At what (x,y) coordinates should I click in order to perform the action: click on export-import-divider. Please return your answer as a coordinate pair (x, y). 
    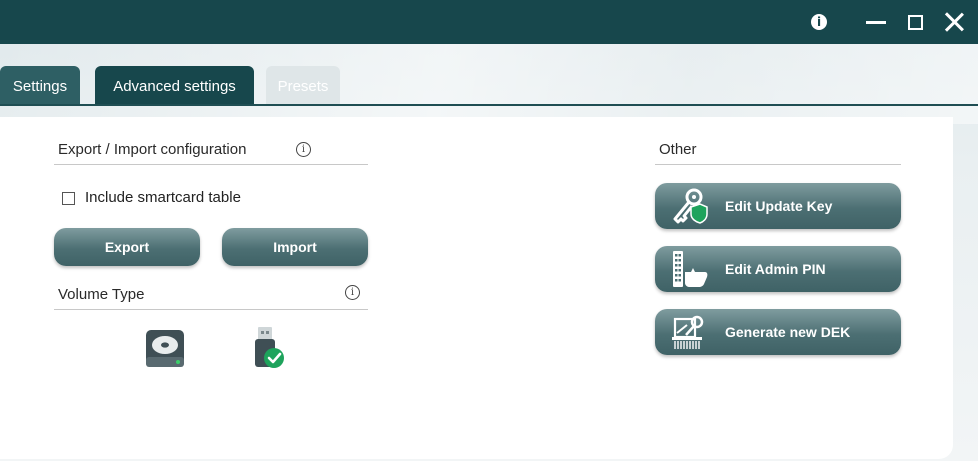
    Looking at the image, I should click on (211, 164).